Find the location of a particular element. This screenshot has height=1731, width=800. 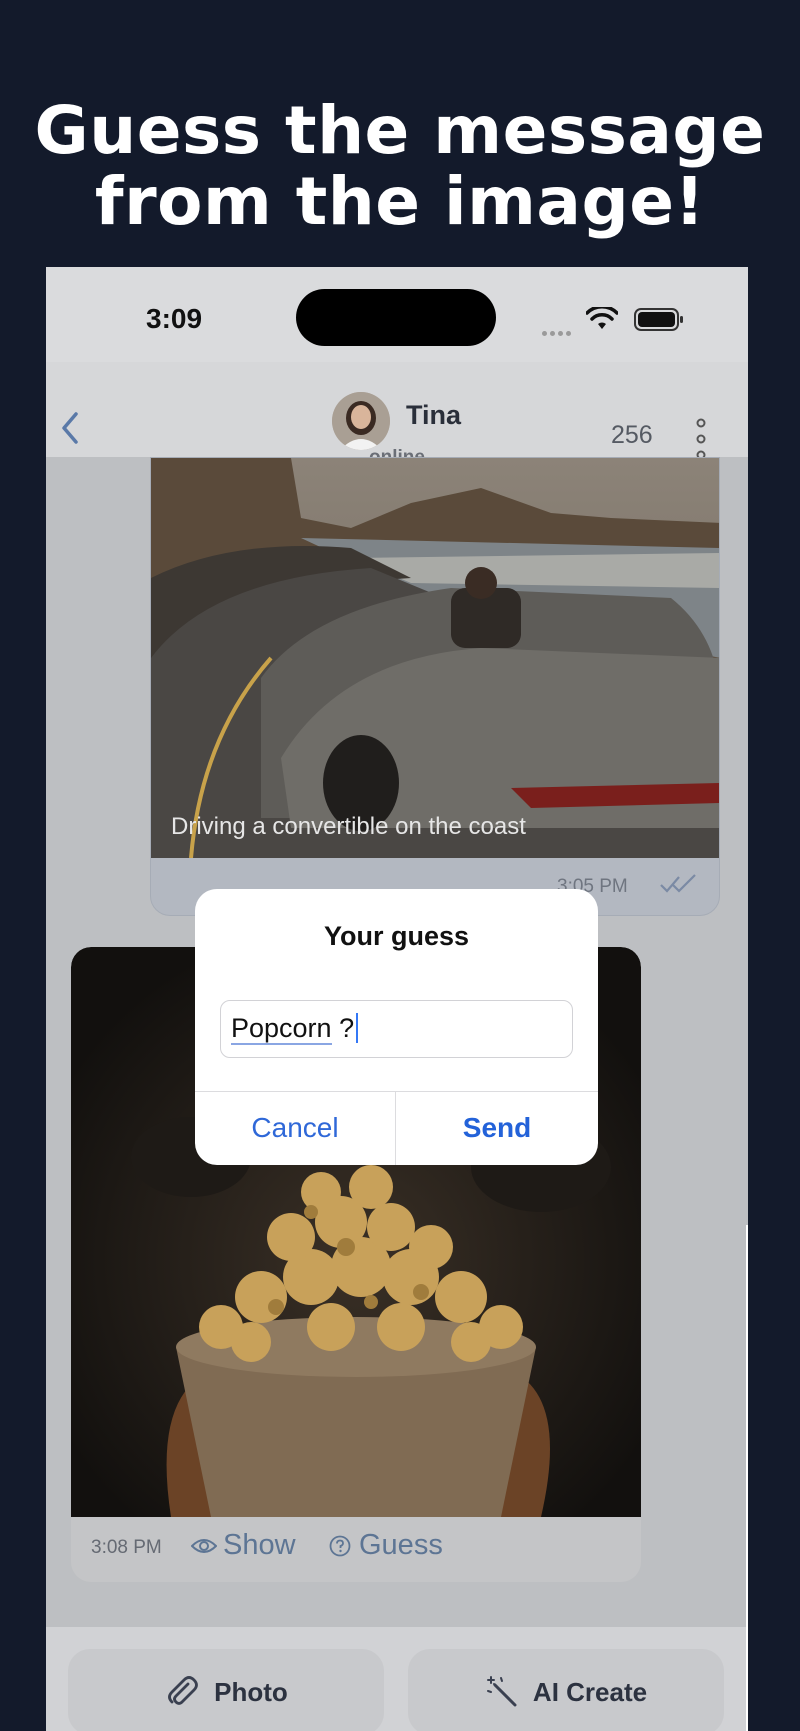

more-vertical-icon is located at coordinates (701, 439).